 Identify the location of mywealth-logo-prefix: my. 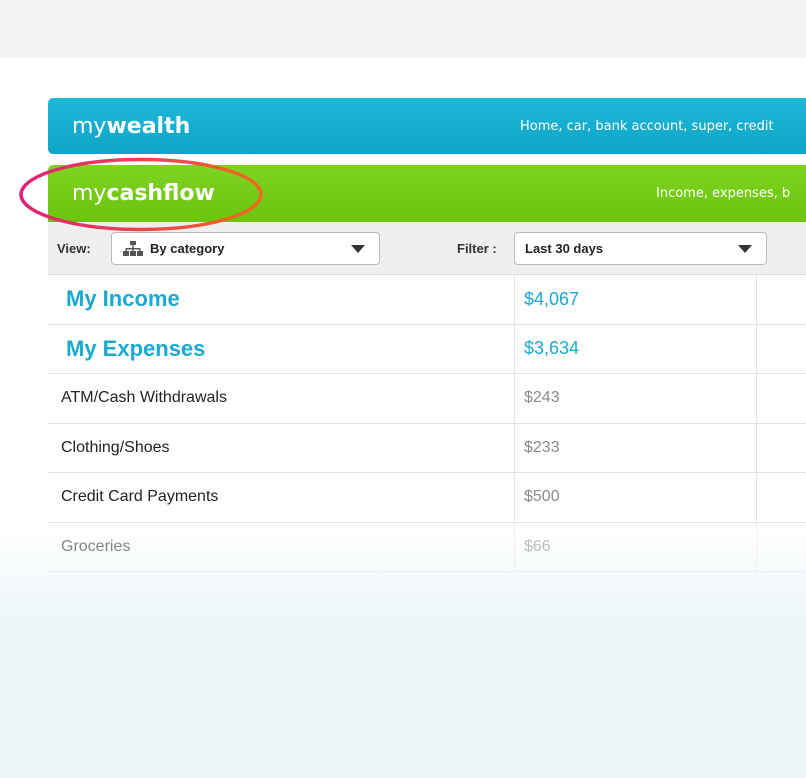
(89, 126).